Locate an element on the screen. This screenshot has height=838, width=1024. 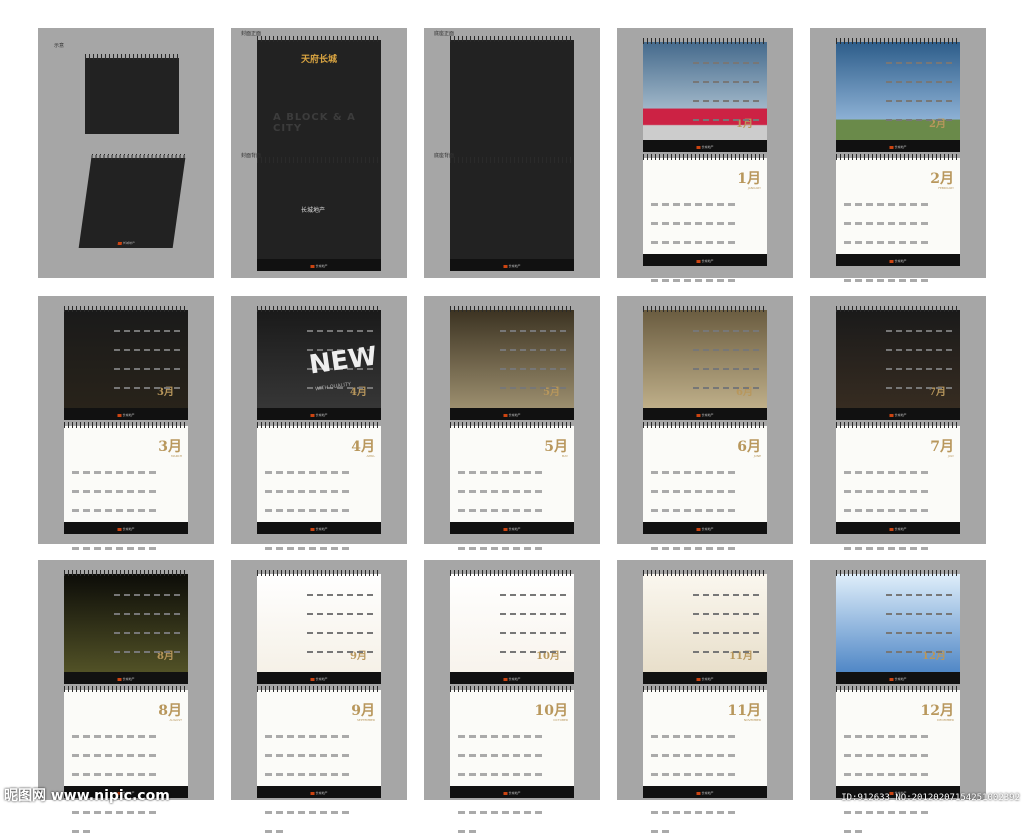
cover-back-page: 长城地产 长城地产 is located at coordinates (319, 214).